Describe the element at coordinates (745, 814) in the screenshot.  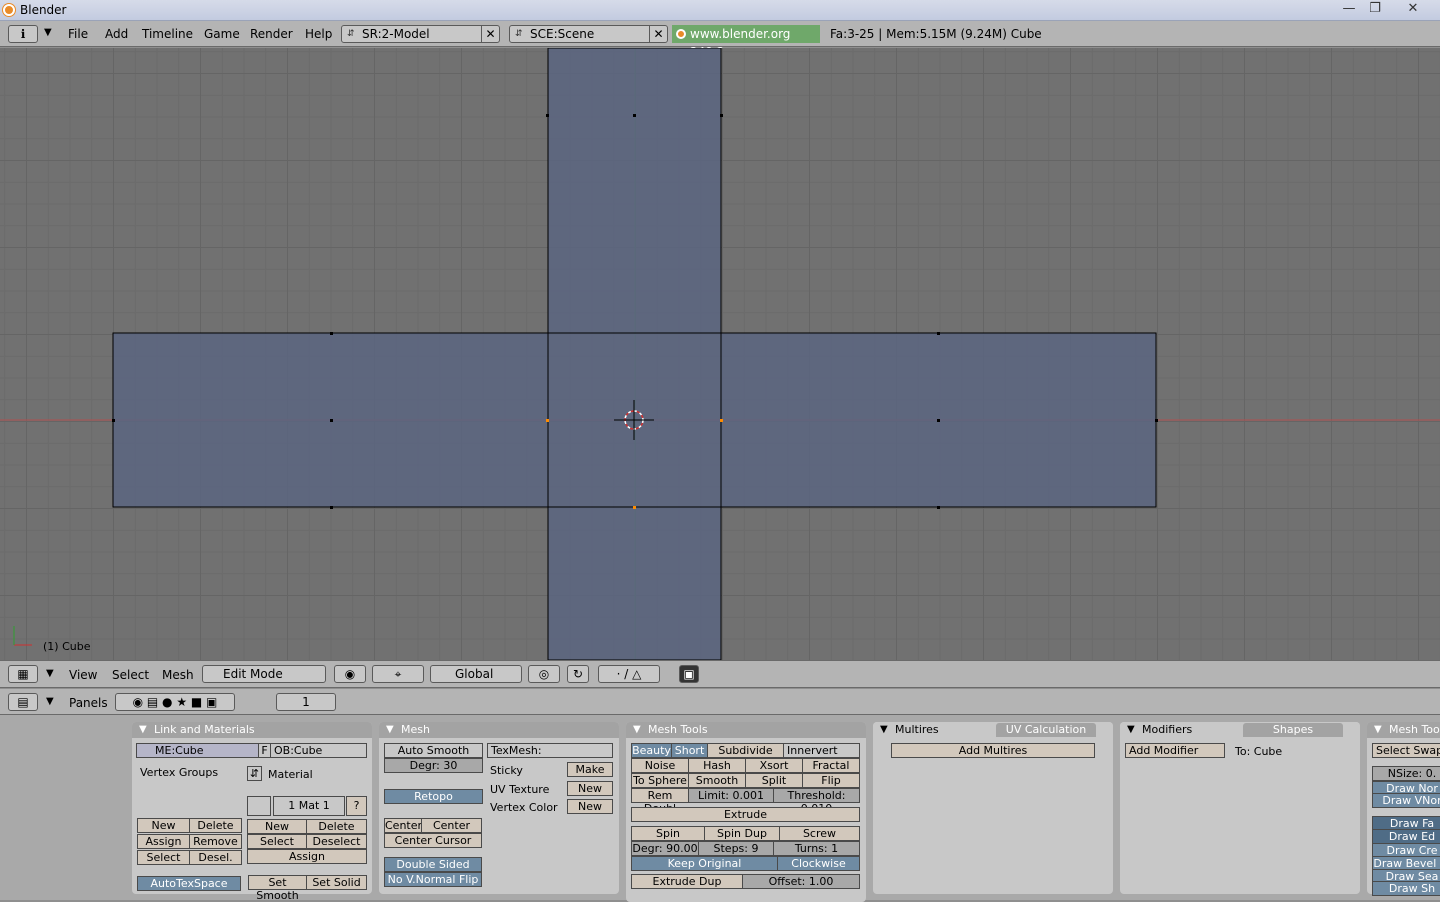
I see `extrude-button: Extrude` at that location.